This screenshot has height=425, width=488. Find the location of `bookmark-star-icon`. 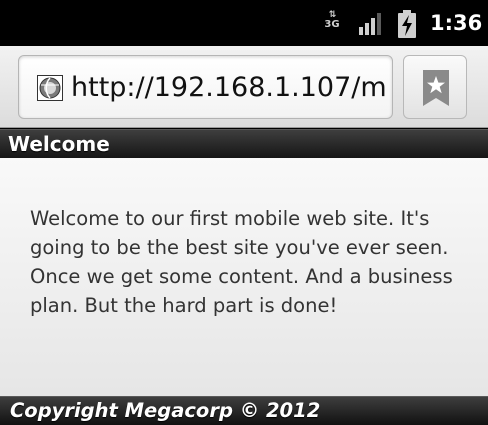

bookmark-star-icon is located at coordinates (436, 88).